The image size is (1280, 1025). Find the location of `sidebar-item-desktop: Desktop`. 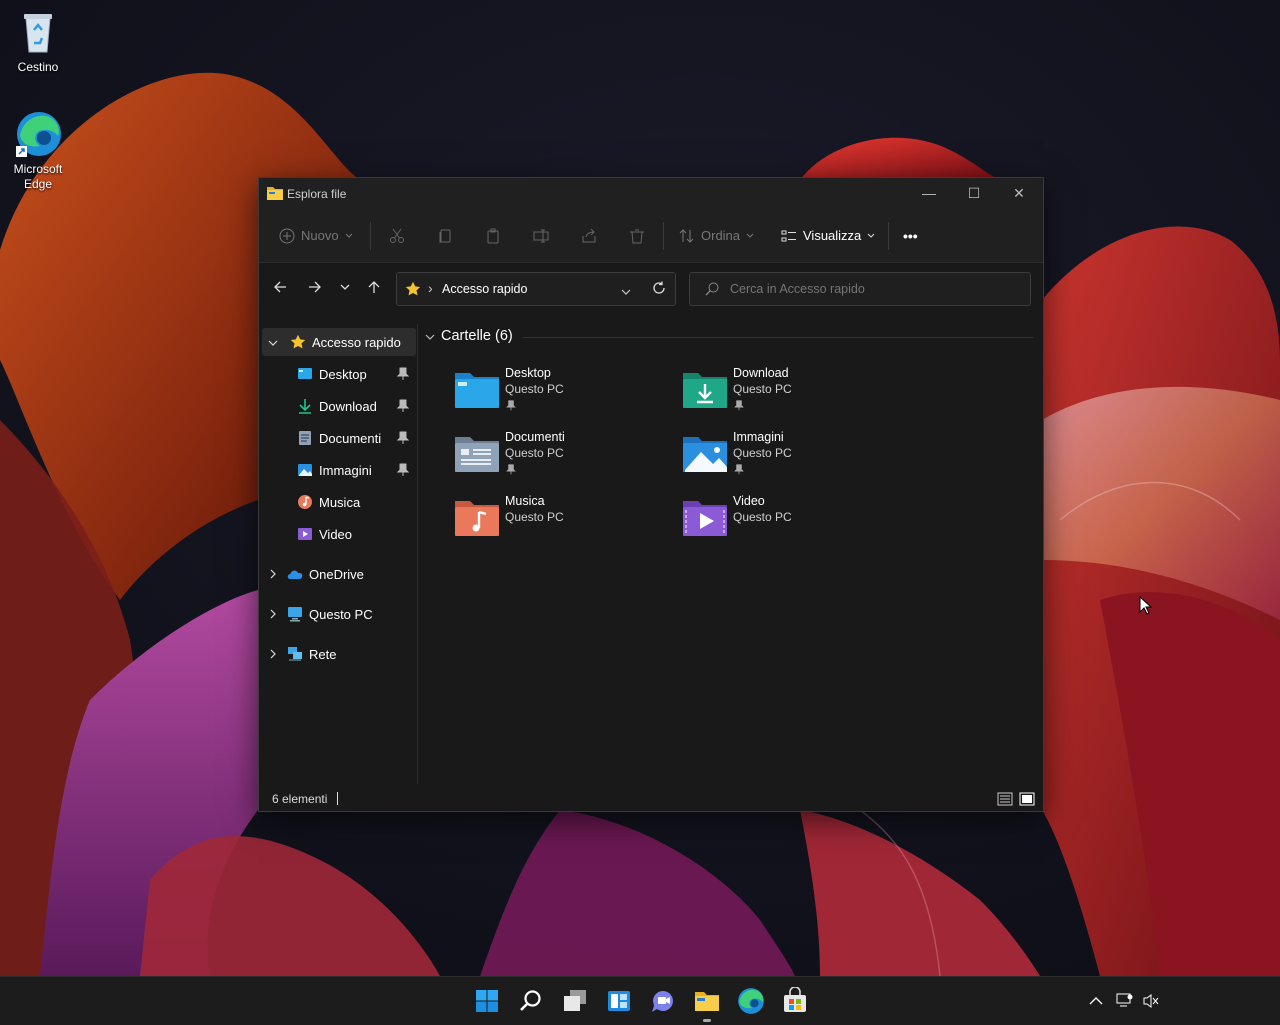

sidebar-item-desktop: Desktop is located at coordinates (336, 374).